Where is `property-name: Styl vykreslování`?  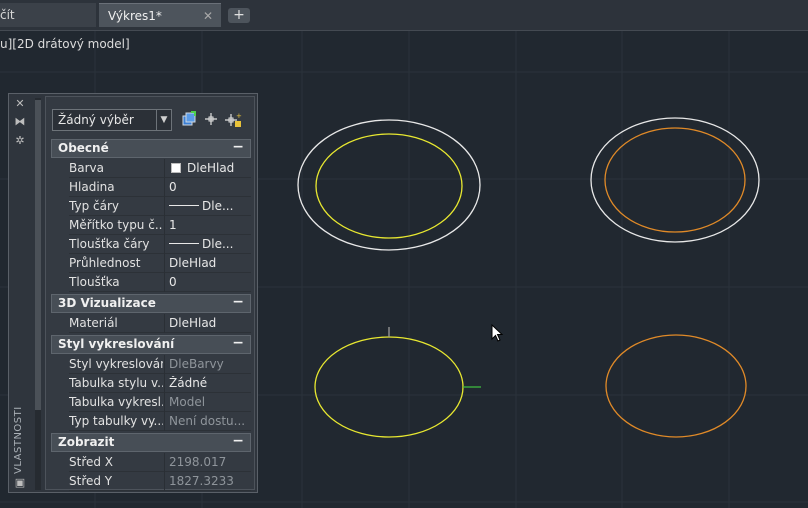
property-name: Styl vykreslování is located at coordinates (116, 364).